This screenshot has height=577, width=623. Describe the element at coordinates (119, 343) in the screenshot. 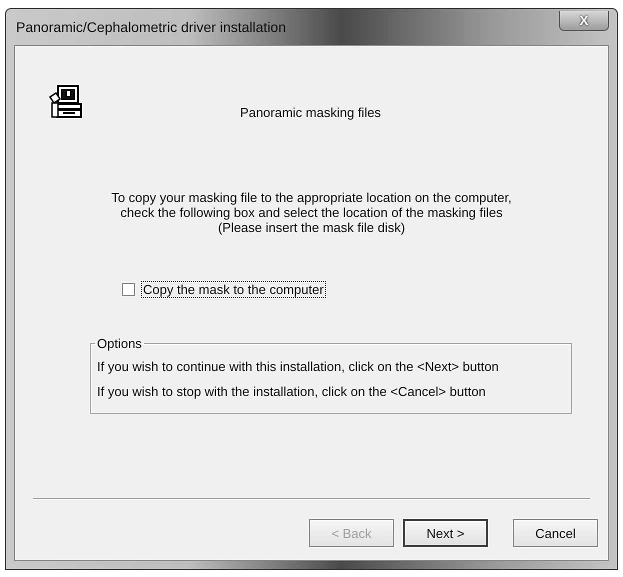

I see `group-title: Options` at that location.